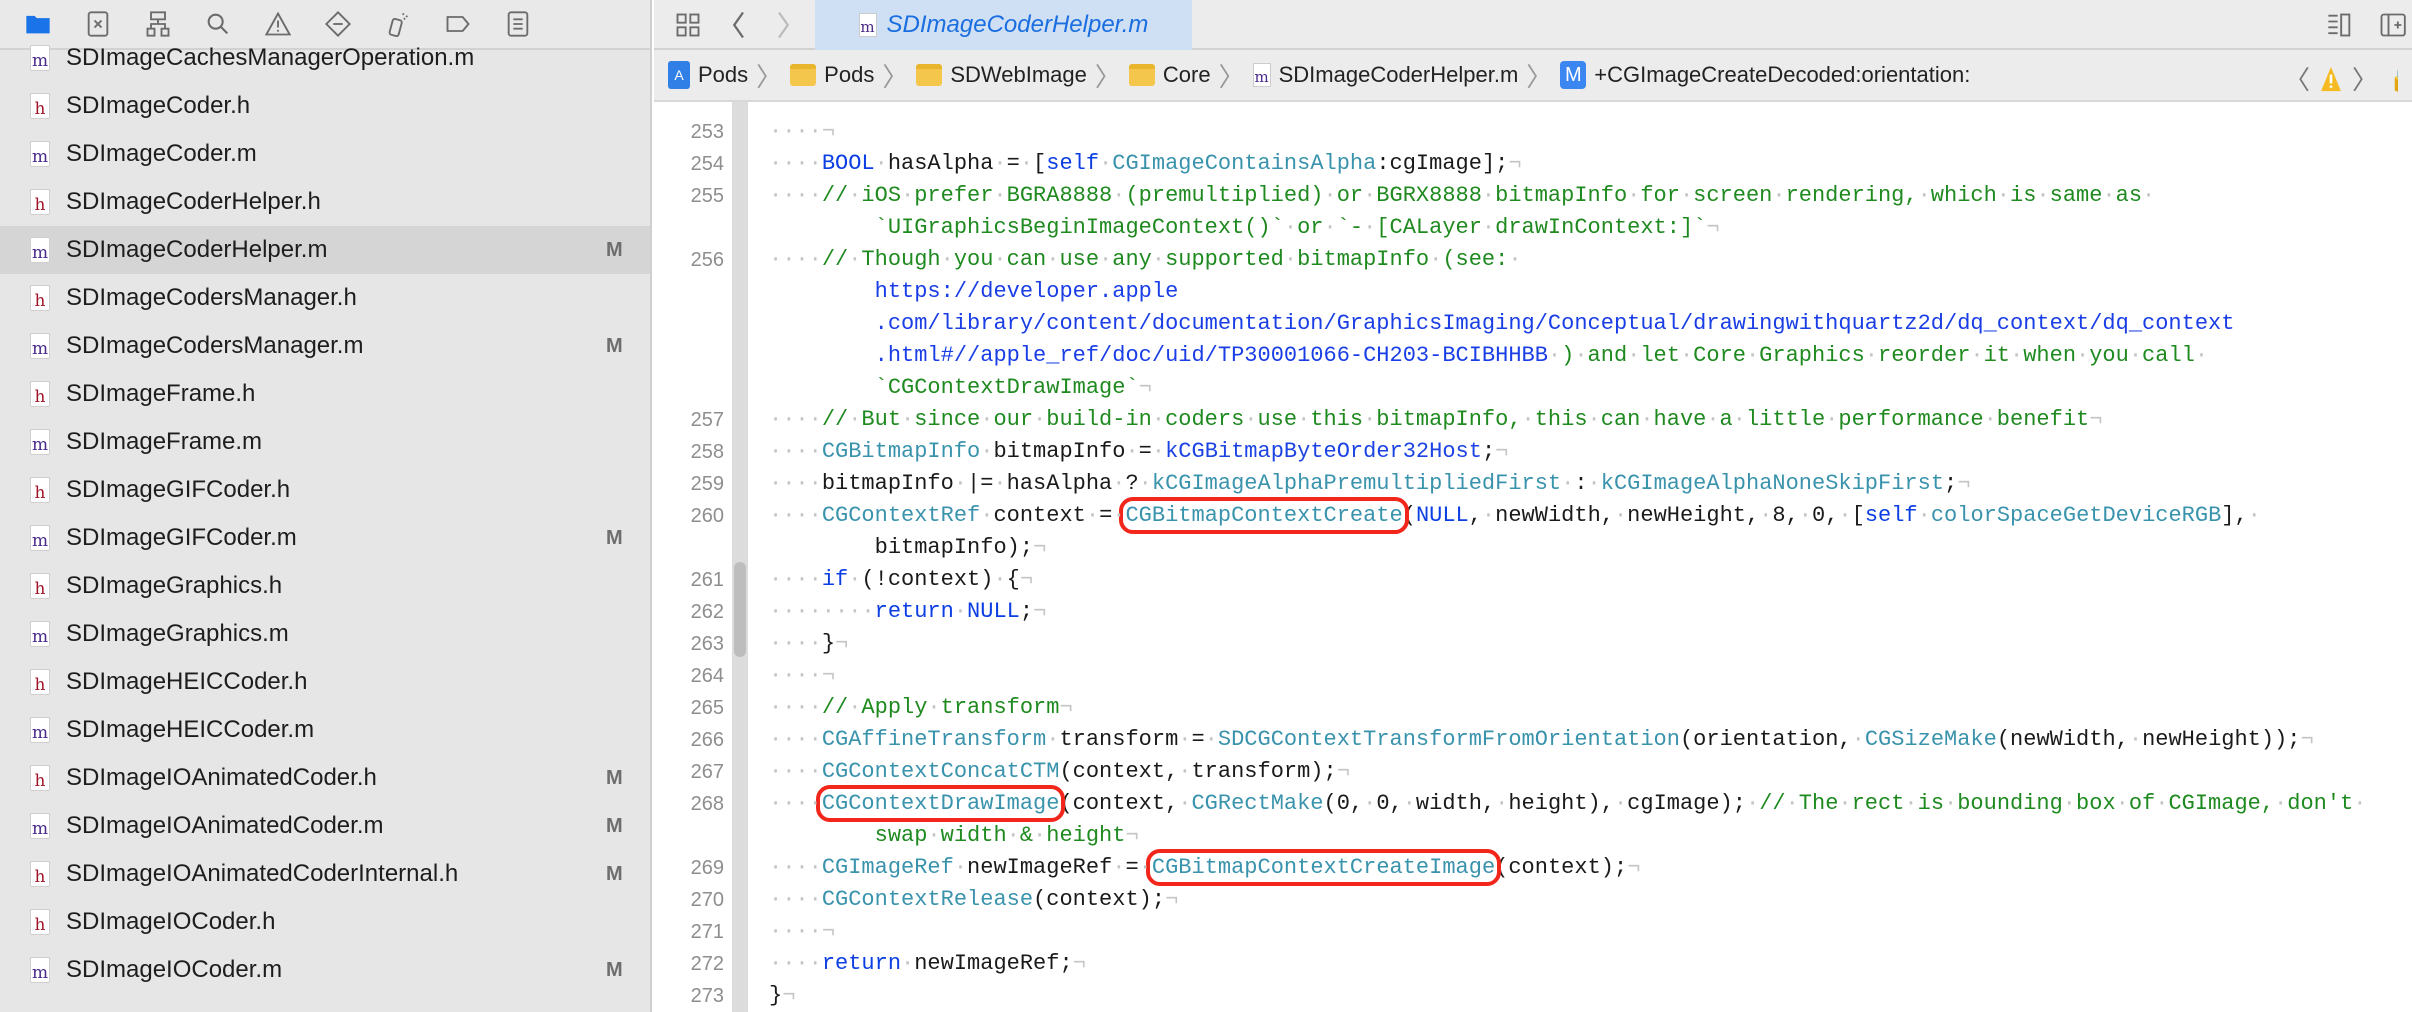  Describe the element at coordinates (325, 778) in the screenshot. I see `file-item: h SDImageIOAnimatedCoder.h M` at that location.